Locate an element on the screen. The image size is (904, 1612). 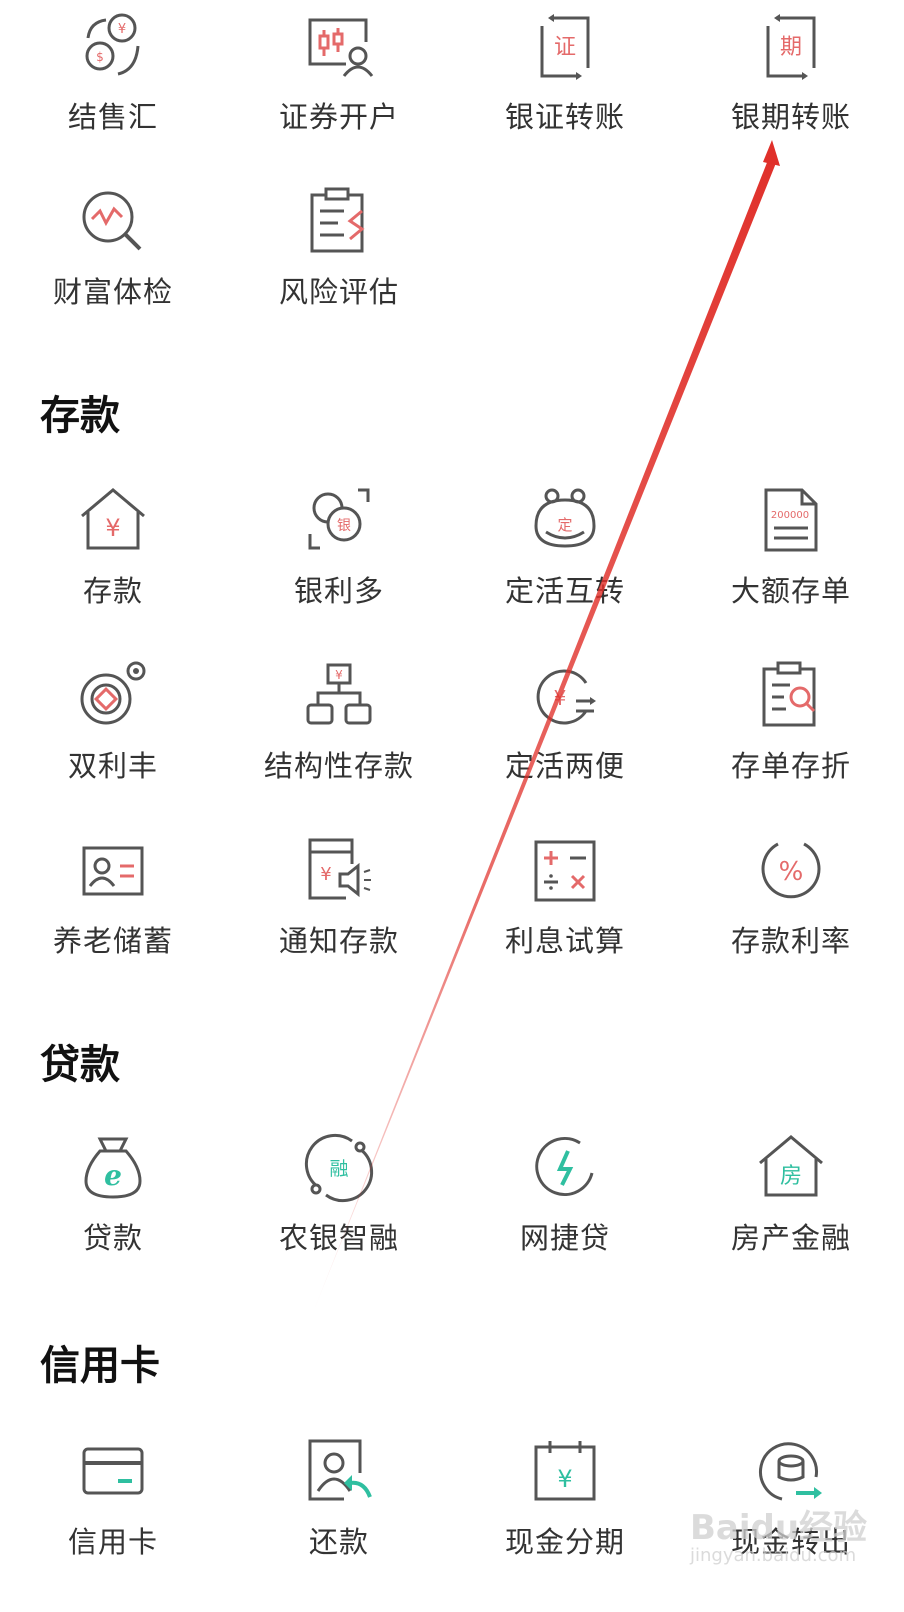
risk-assessment-icon is located at coordinates (339, 222).